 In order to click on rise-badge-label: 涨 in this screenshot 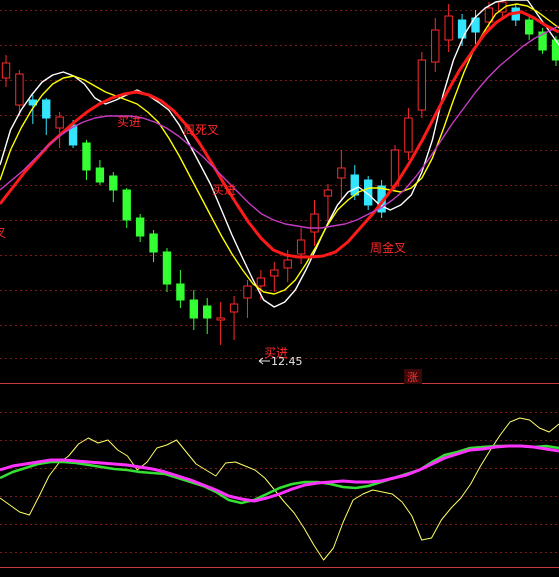, I will do `click(412, 377)`.